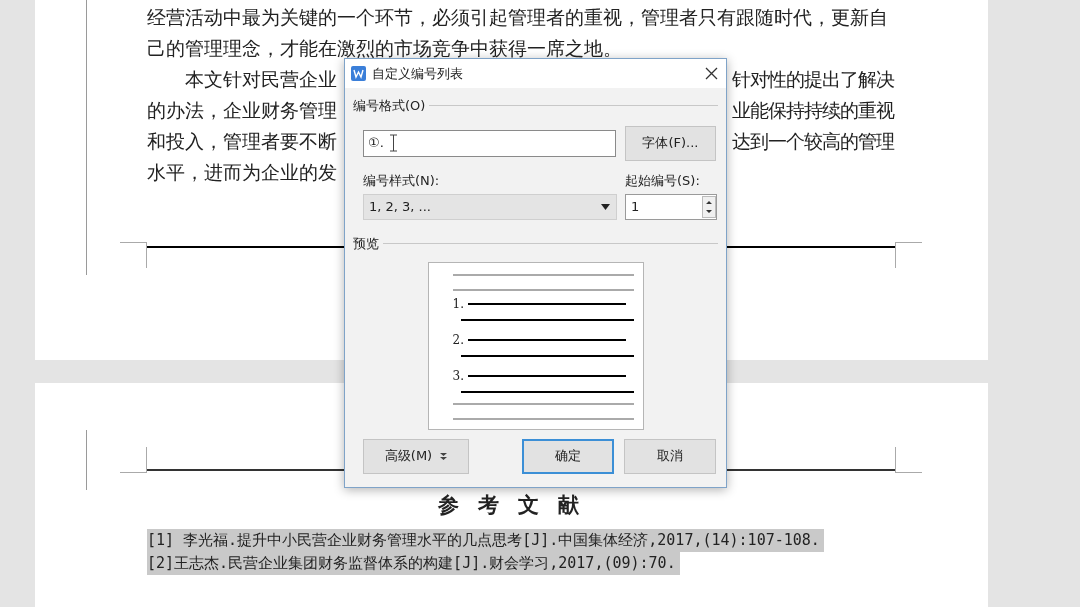  I want to click on preview-number: 3., so click(458, 376).